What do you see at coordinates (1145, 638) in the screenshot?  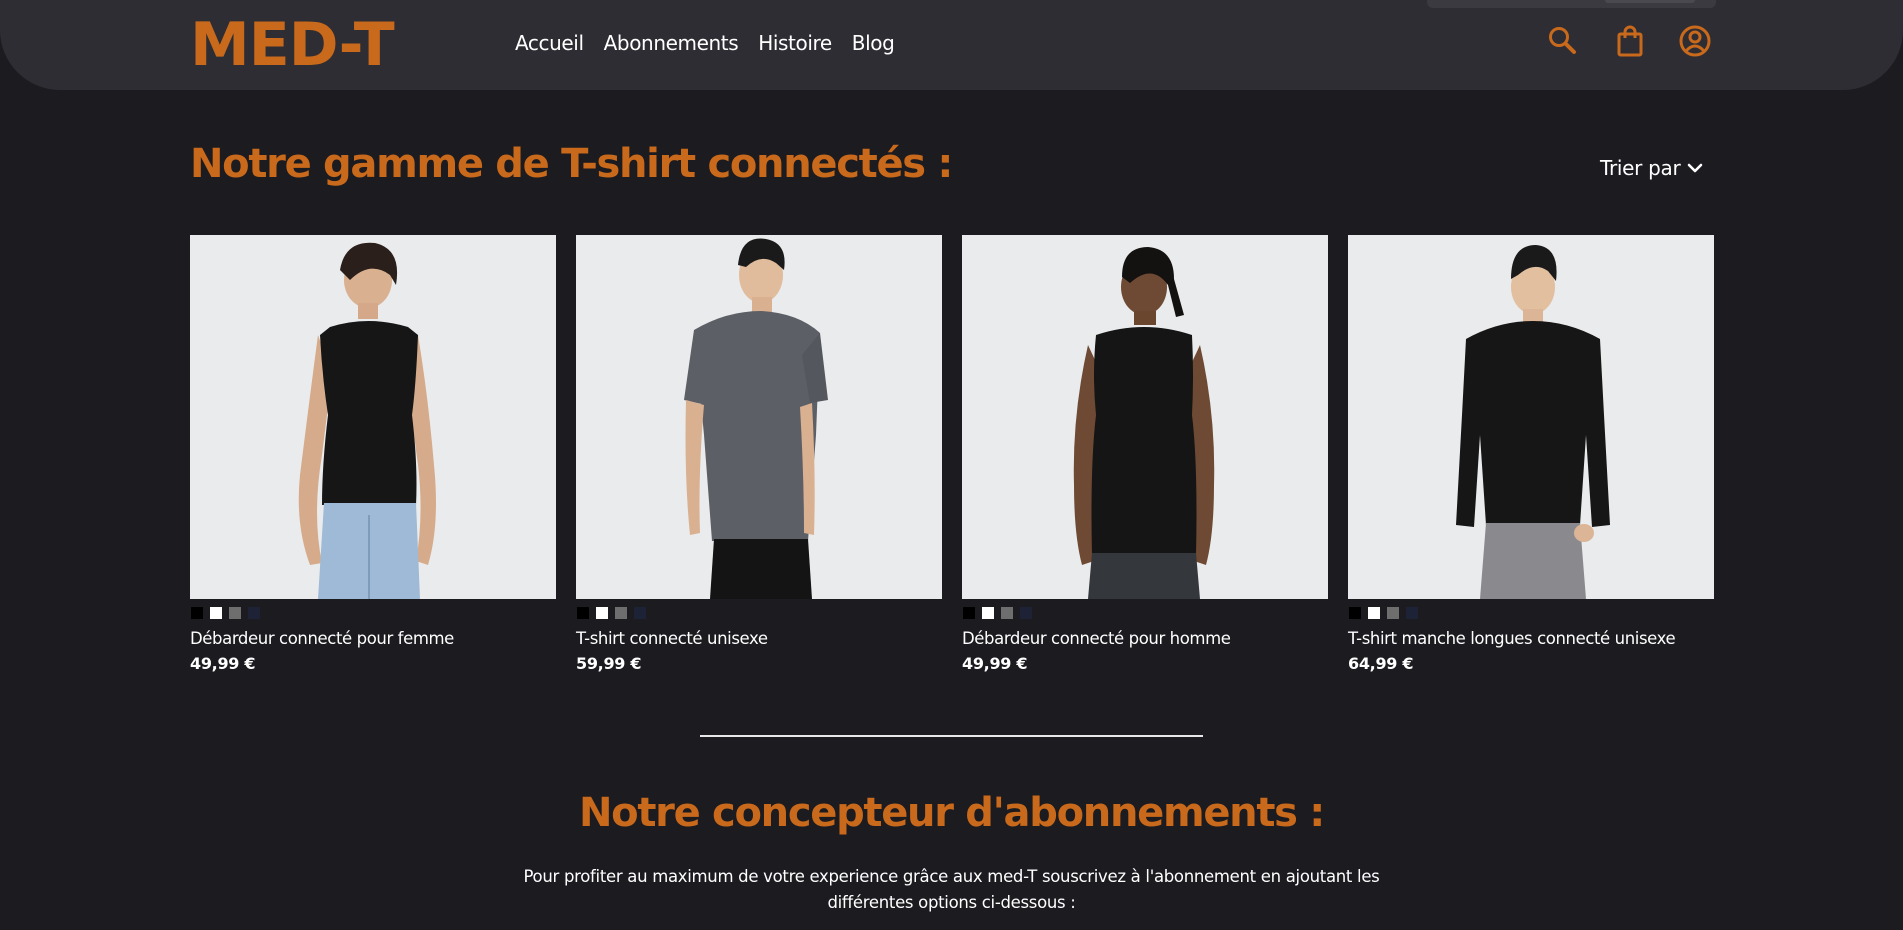 I see `product-name: Débardeur connecté pour homme` at bounding box center [1145, 638].